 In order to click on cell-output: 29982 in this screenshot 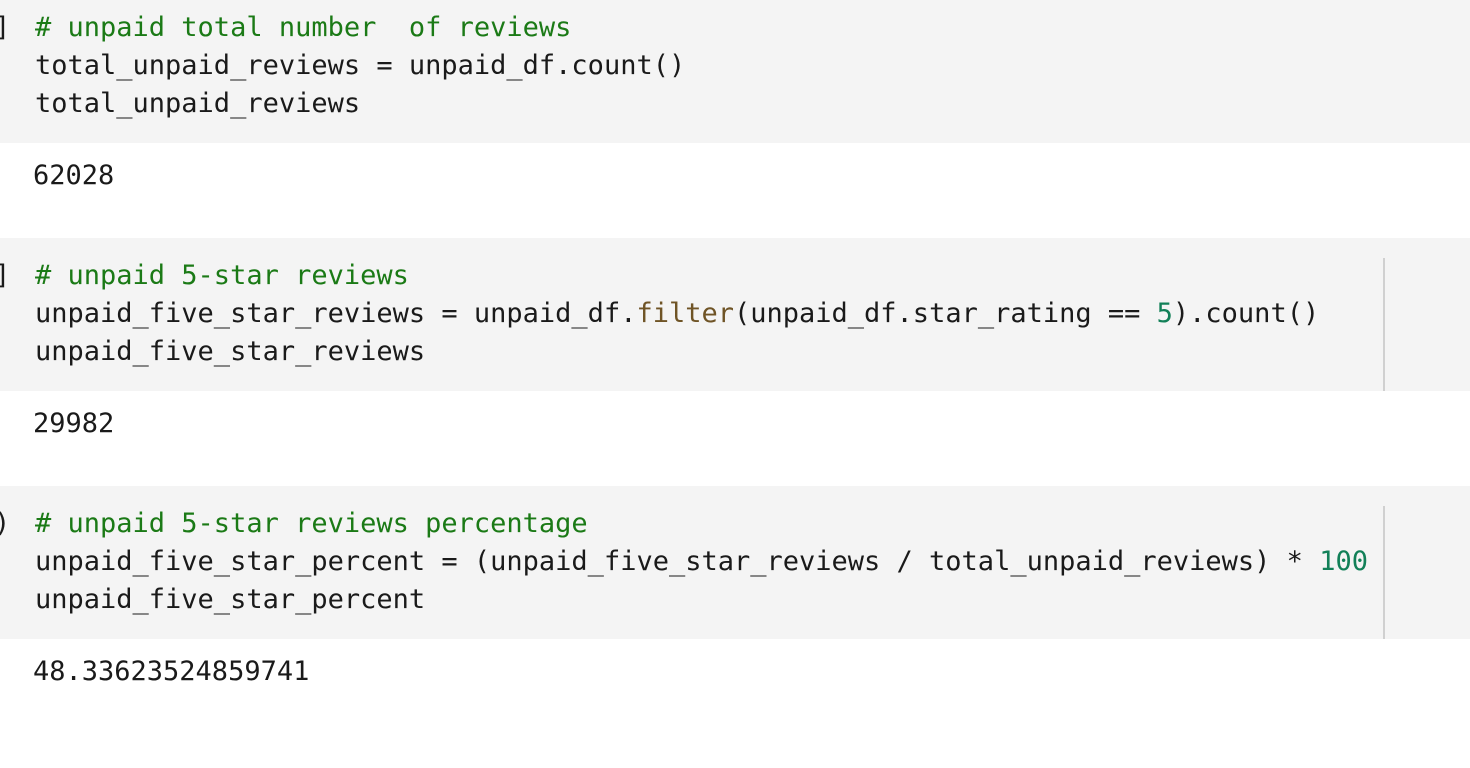, I will do `click(74, 423)`.